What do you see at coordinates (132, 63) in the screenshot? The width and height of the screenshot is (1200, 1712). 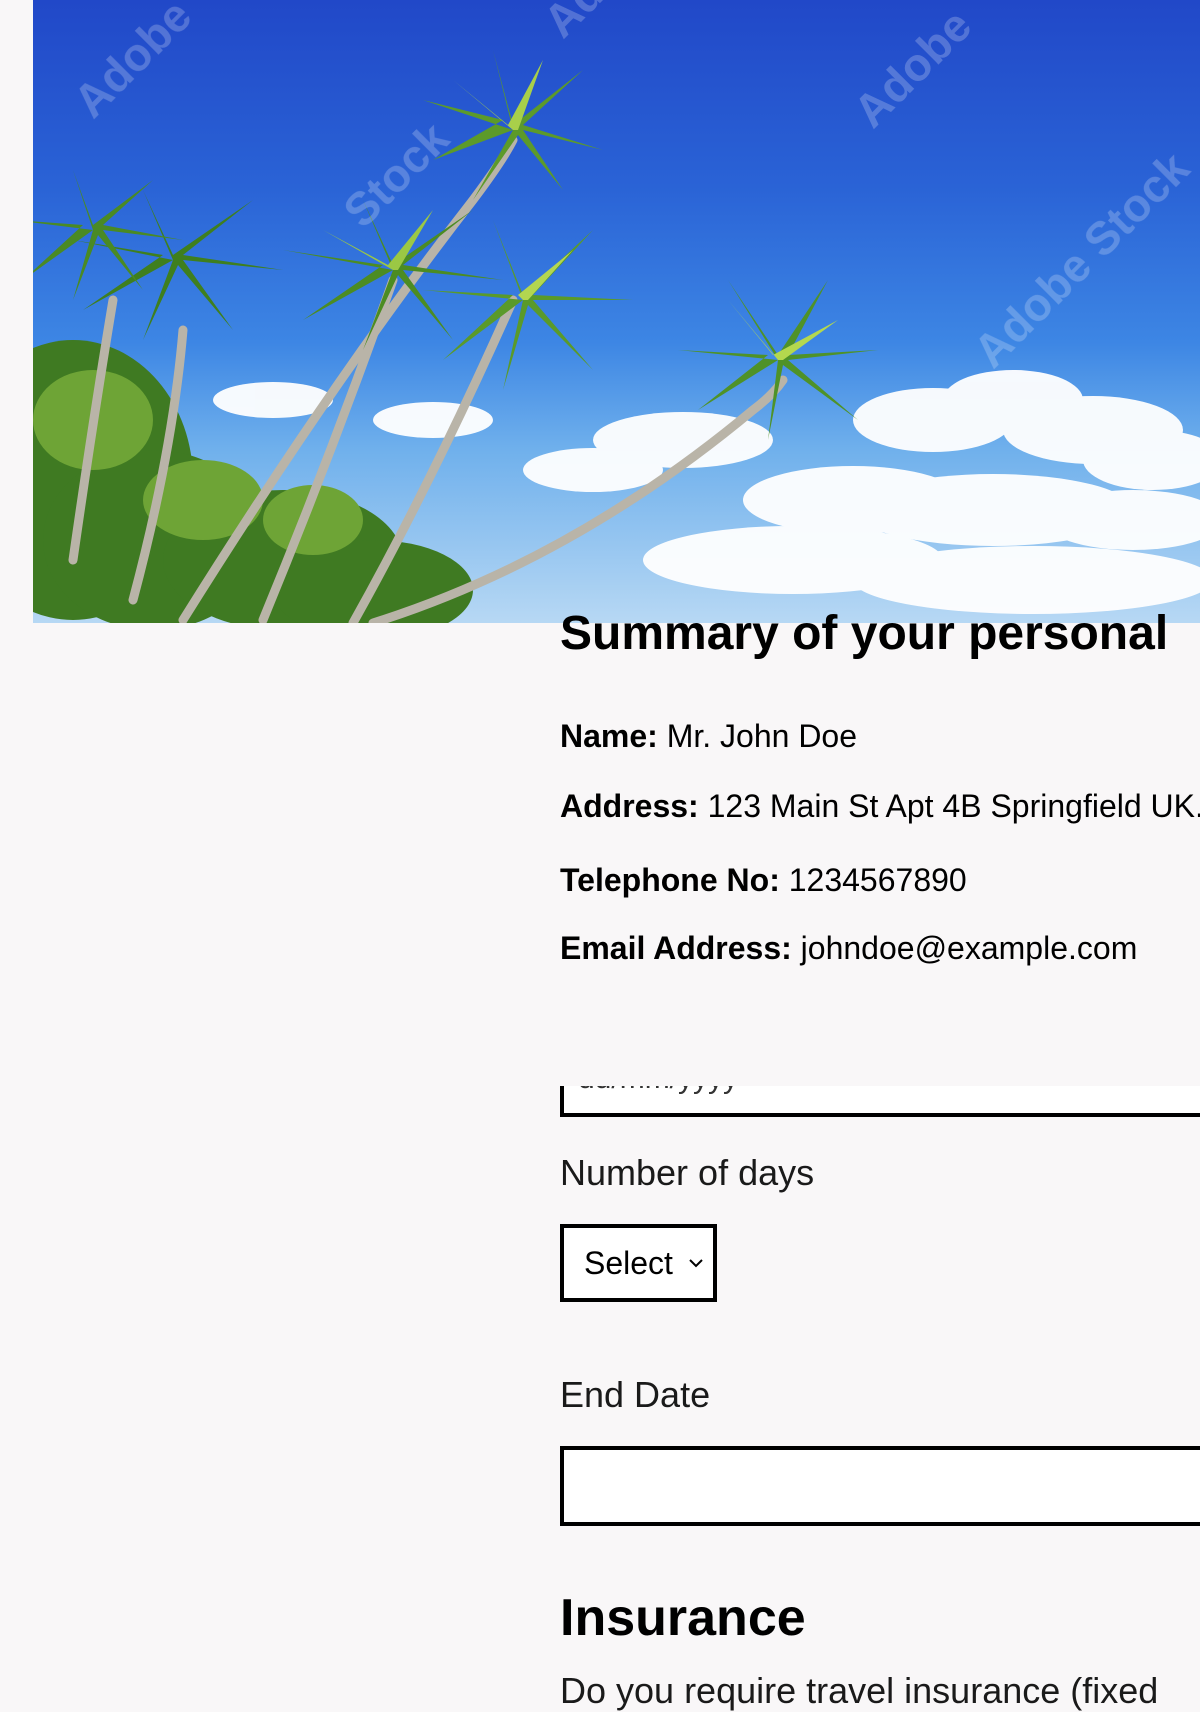 I see `watermark-text: Adobe` at bounding box center [132, 63].